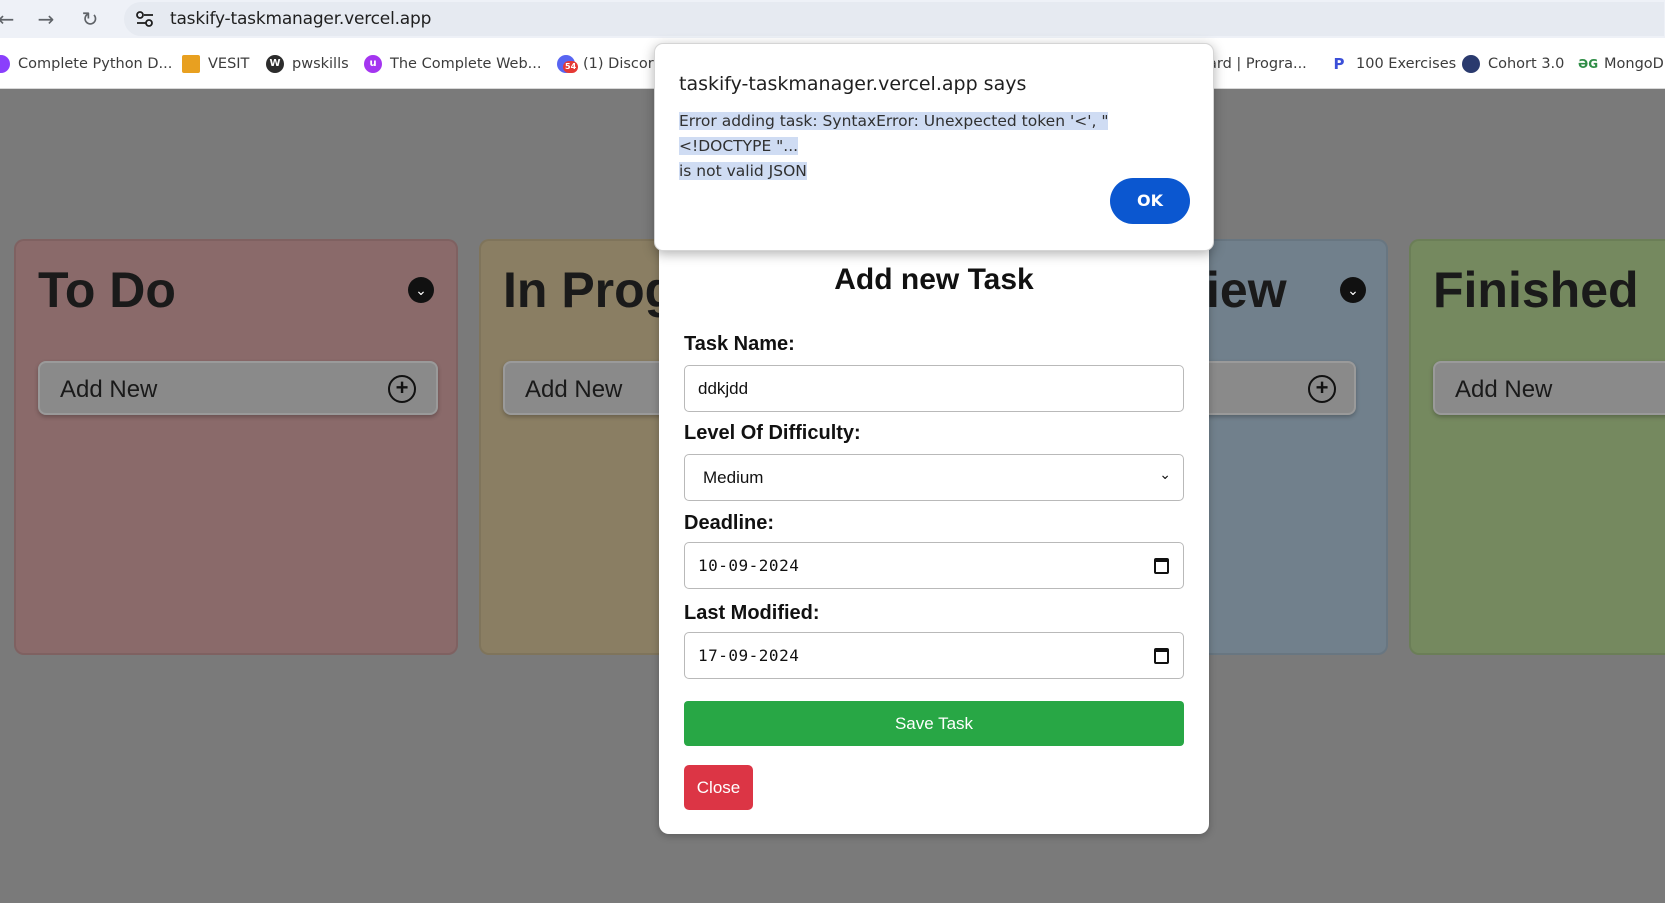 This screenshot has width=1665, height=903. What do you see at coordinates (1588, 64) in the screenshot?
I see `gfg-icon: ƏG` at bounding box center [1588, 64].